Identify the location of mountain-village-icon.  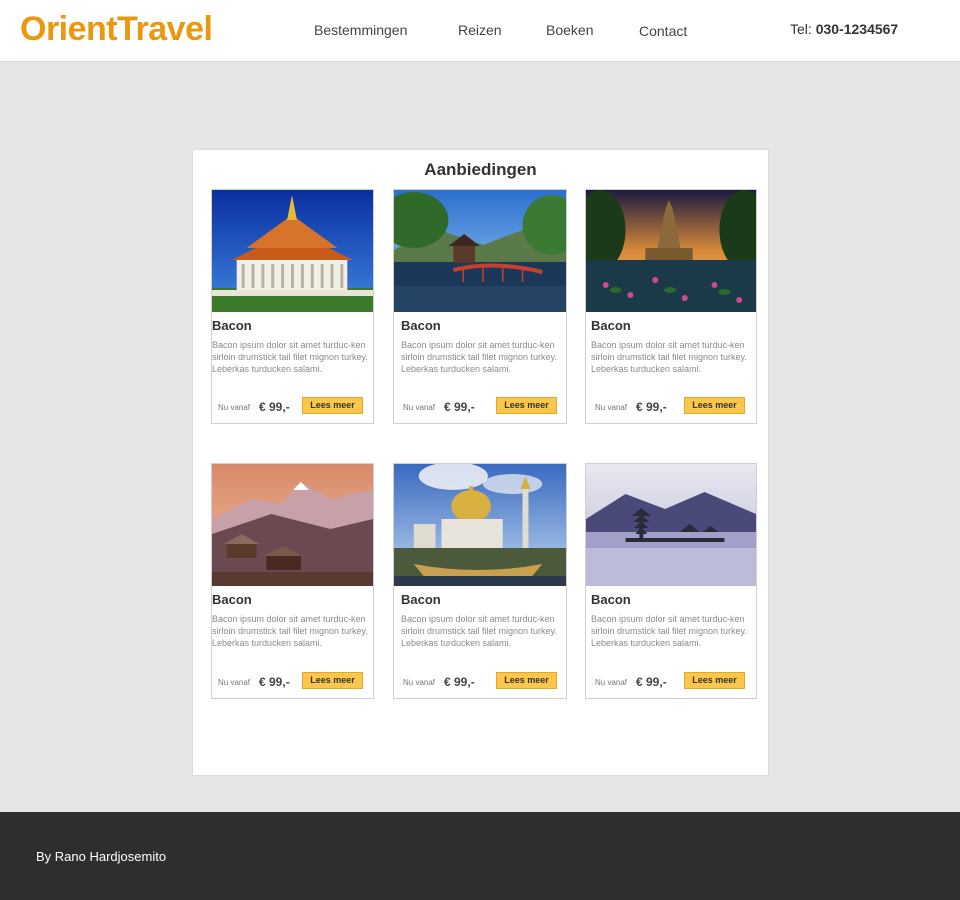
(292, 525).